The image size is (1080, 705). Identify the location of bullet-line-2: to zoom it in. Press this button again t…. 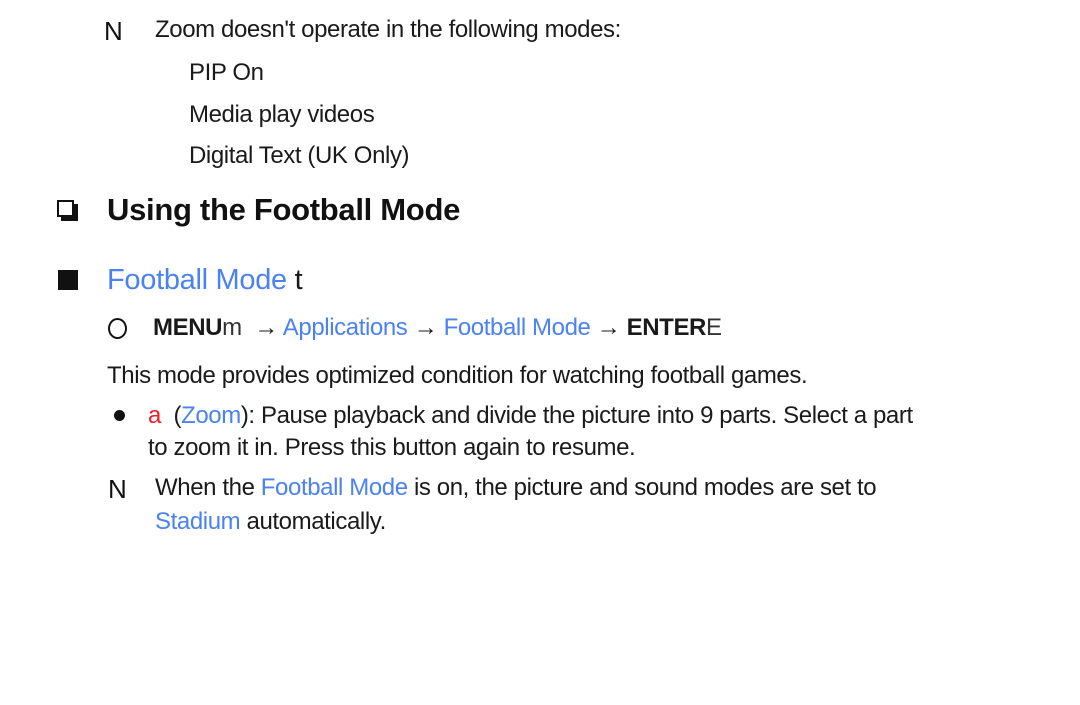
(392, 447).